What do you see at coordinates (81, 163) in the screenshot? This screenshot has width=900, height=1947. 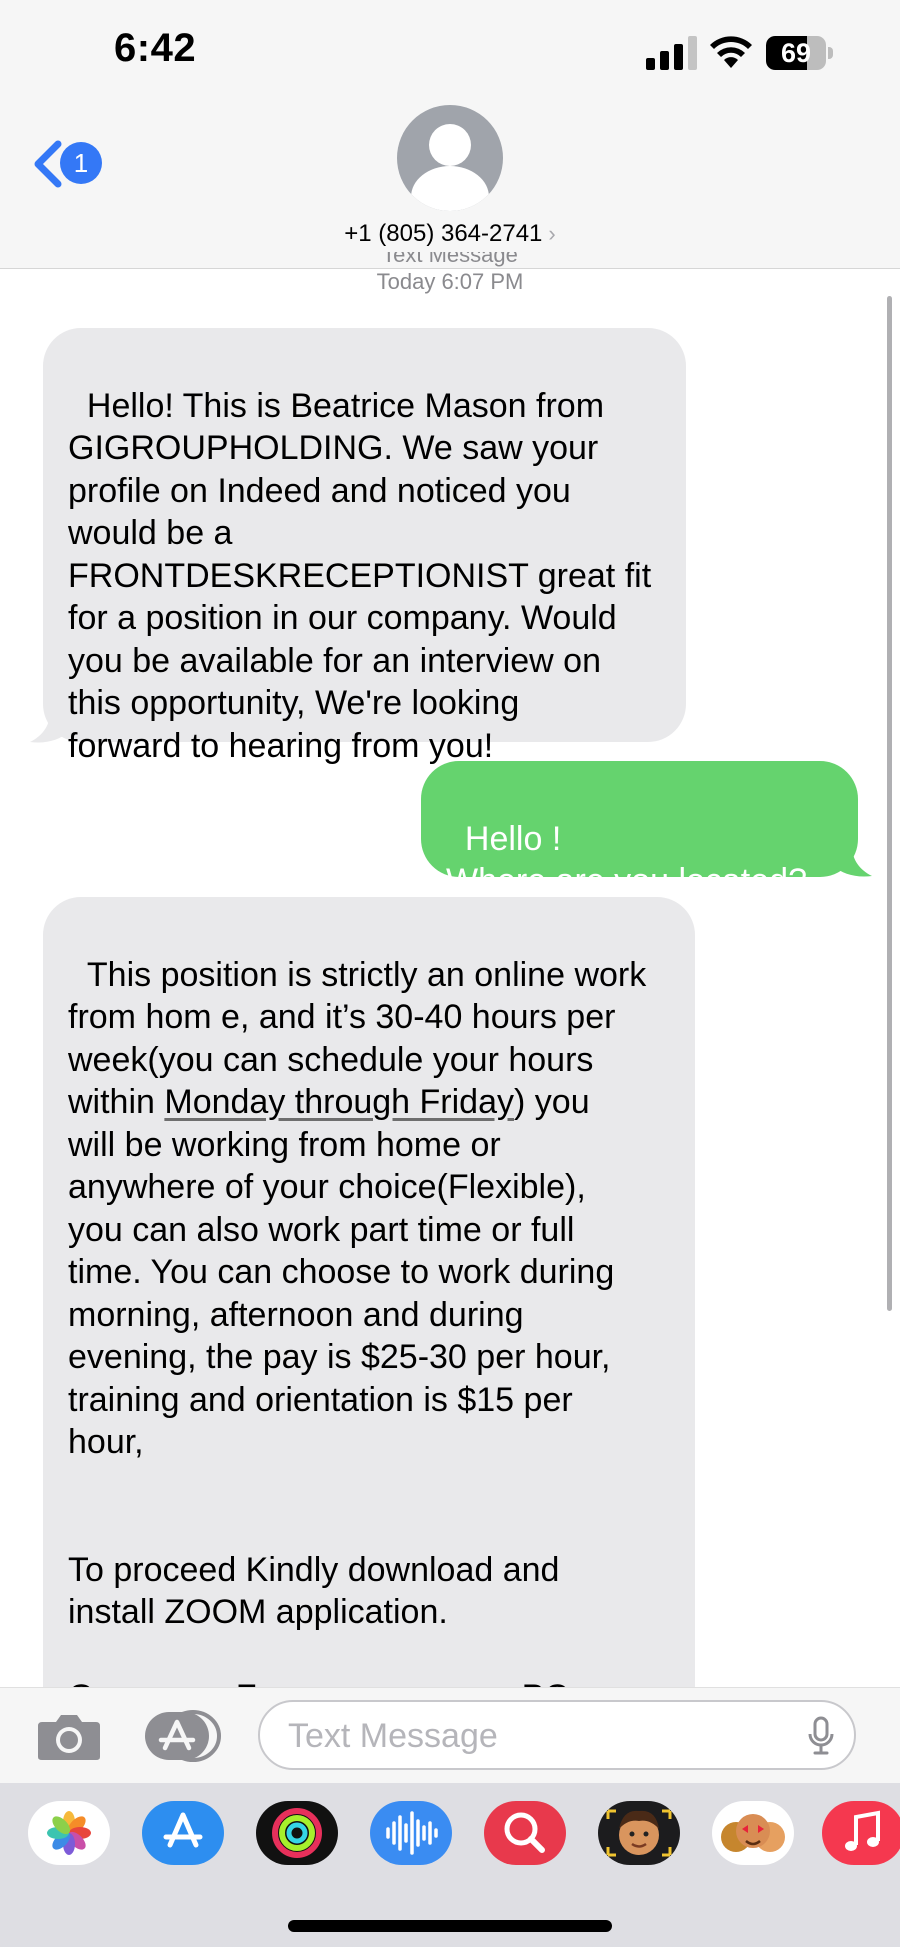 I see `unread-count-badge: 1` at bounding box center [81, 163].